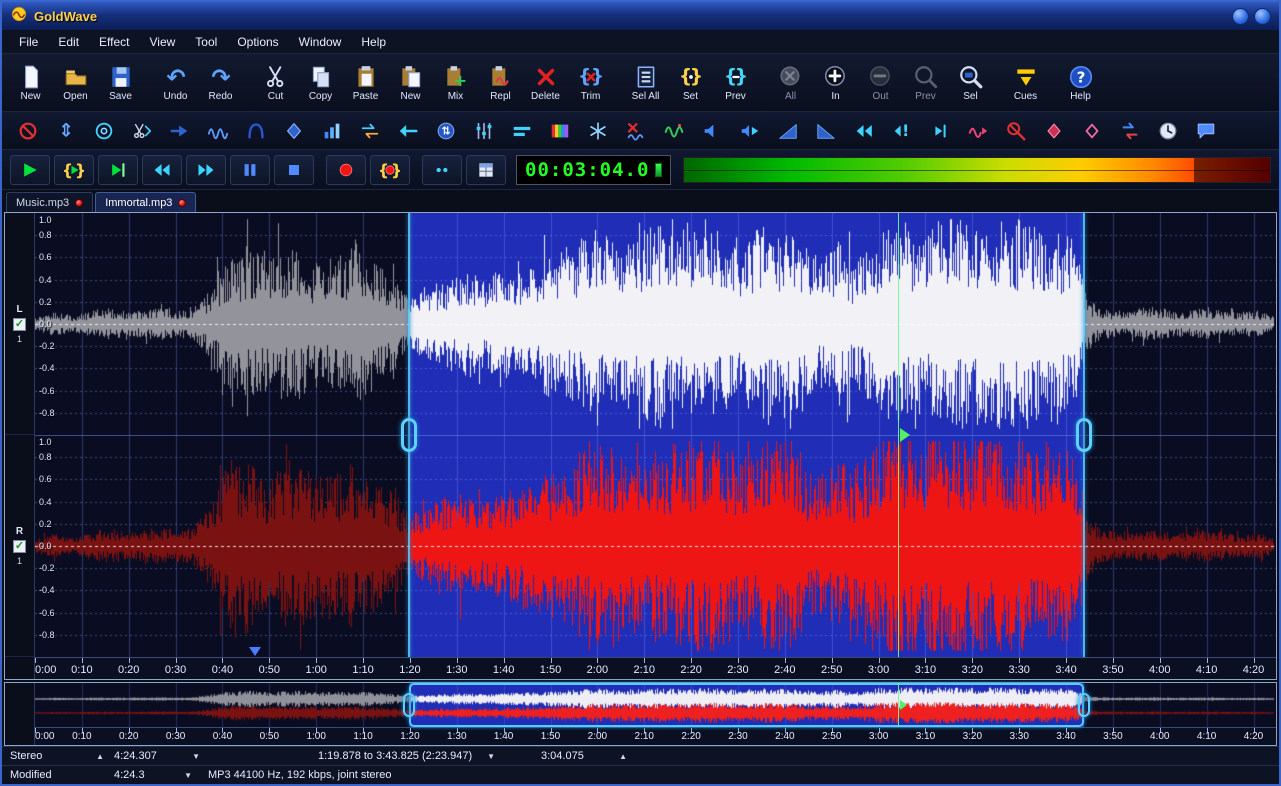 The height and width of the screenshot is (786, 1281). Describe the element at coordinates (442, 169) in the screenshot. I see `monitor-button` at that location.